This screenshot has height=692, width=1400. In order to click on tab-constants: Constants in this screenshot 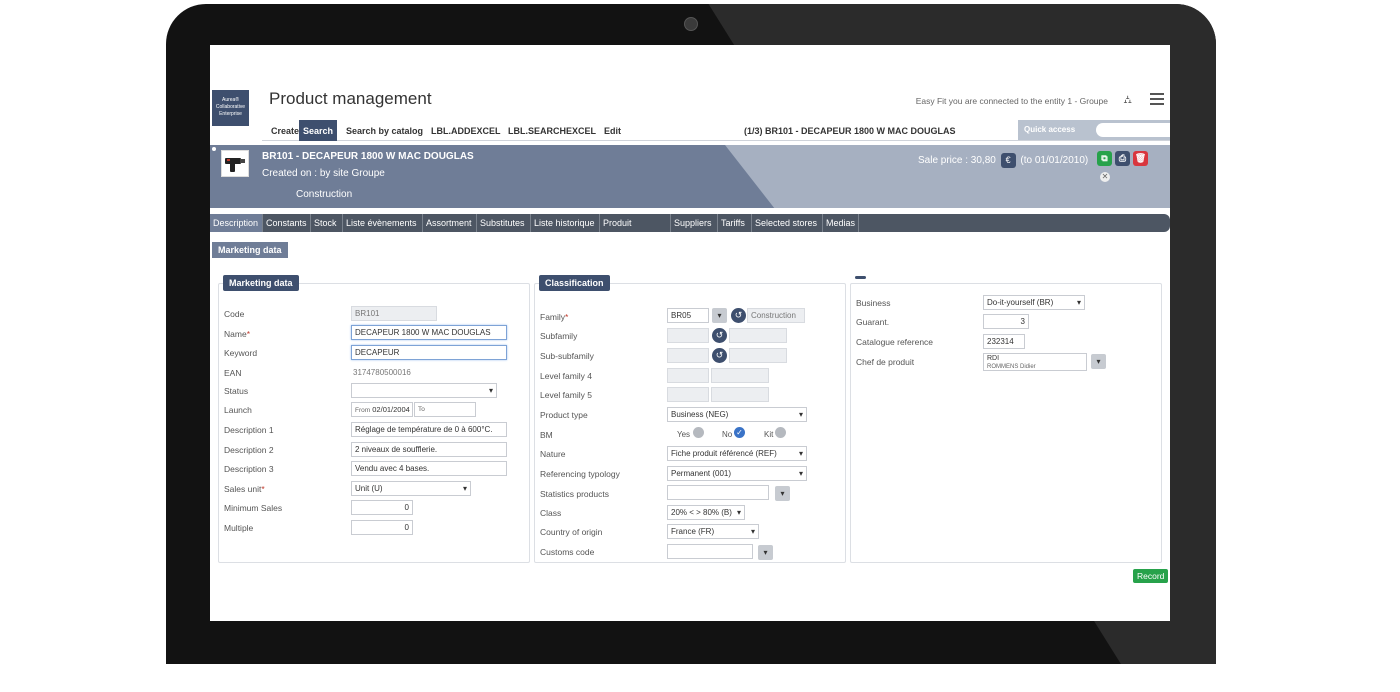, I will do `click(287, 223)`.